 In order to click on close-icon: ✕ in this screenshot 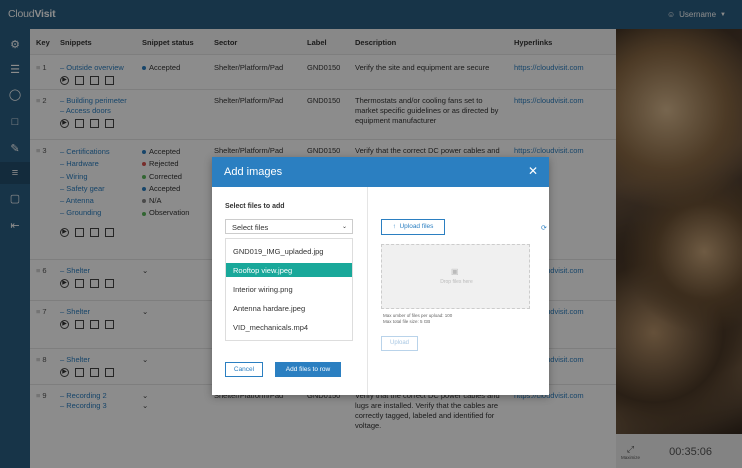, I will do `click(533, 171)`.